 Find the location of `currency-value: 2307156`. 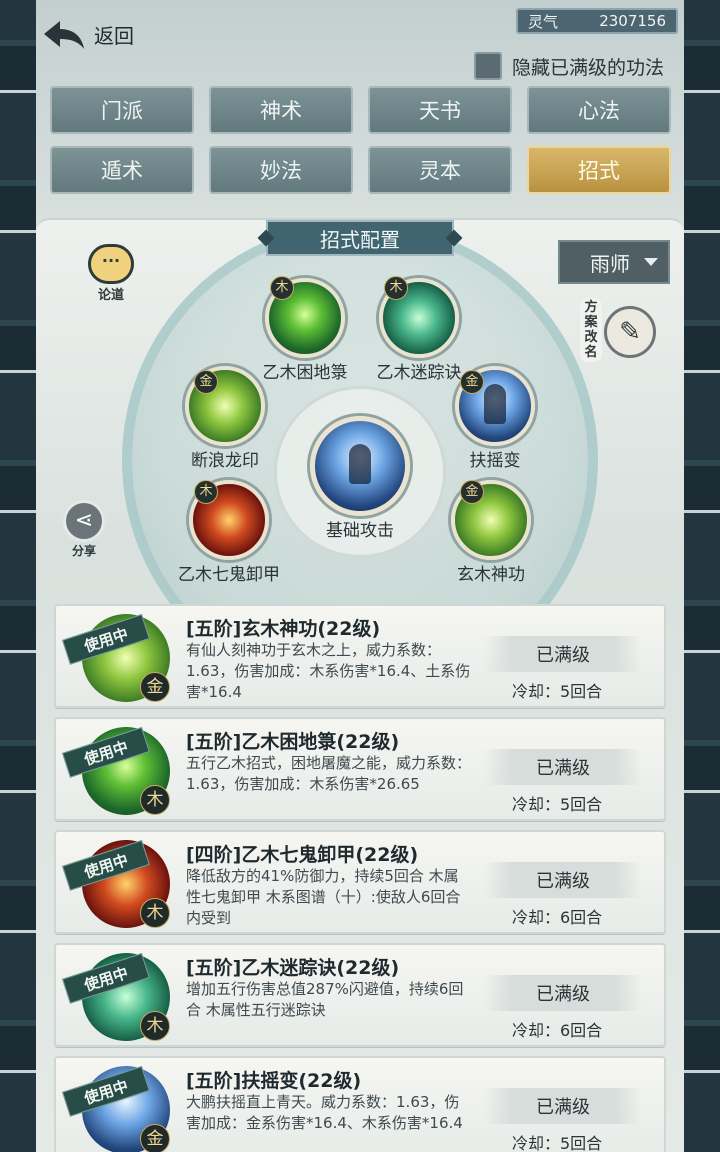

currency-value: 2307156 is located at coordinates (632, 21).